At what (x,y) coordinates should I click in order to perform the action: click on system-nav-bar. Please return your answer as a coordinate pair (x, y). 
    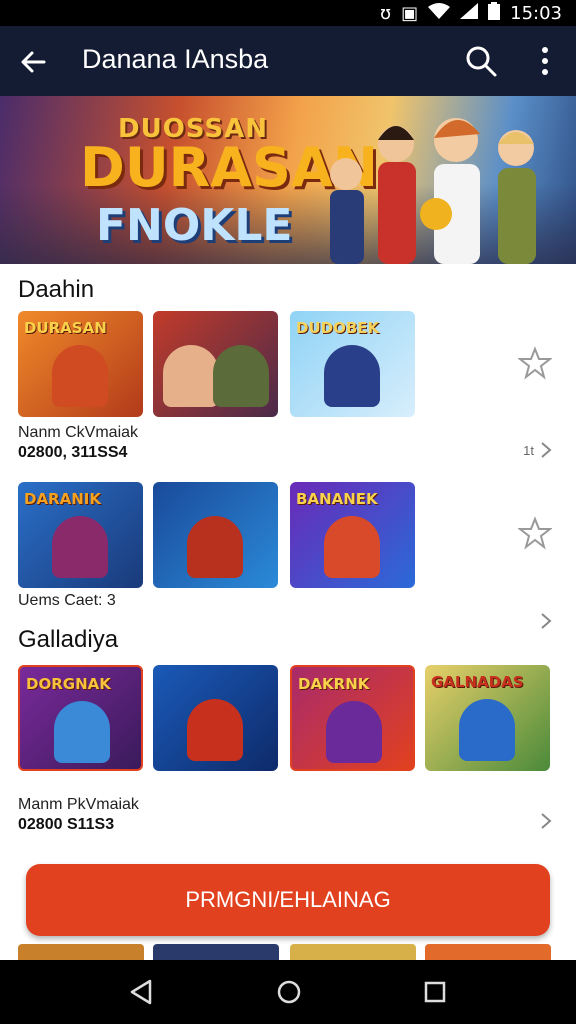
    Looking at the image, I should click on (288, 992).